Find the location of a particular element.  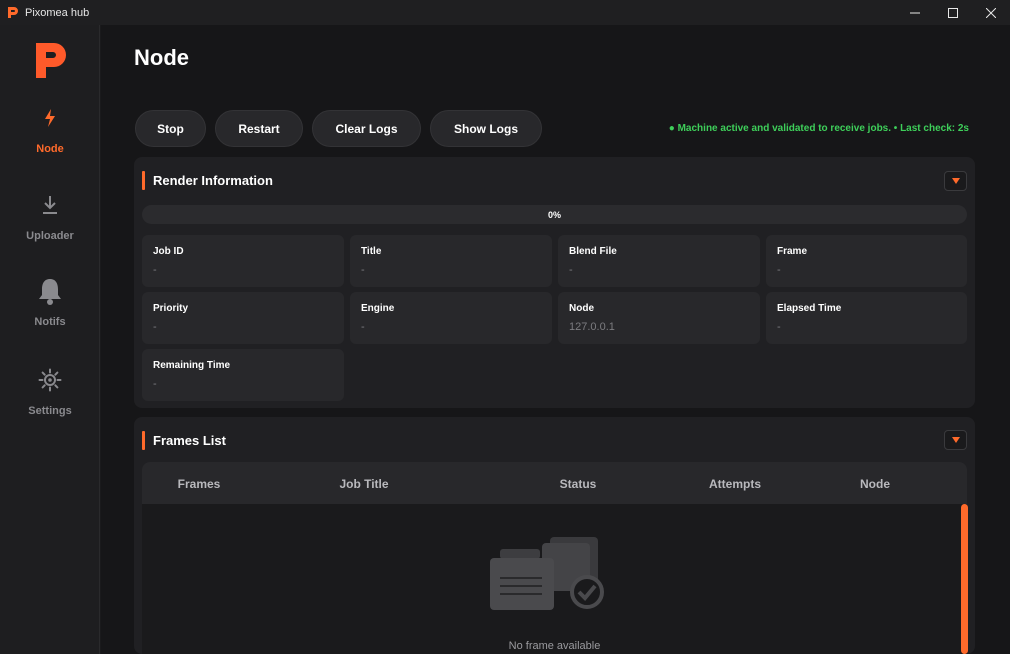

sidebar-item-node: Node is located at coordinates (50, 130).